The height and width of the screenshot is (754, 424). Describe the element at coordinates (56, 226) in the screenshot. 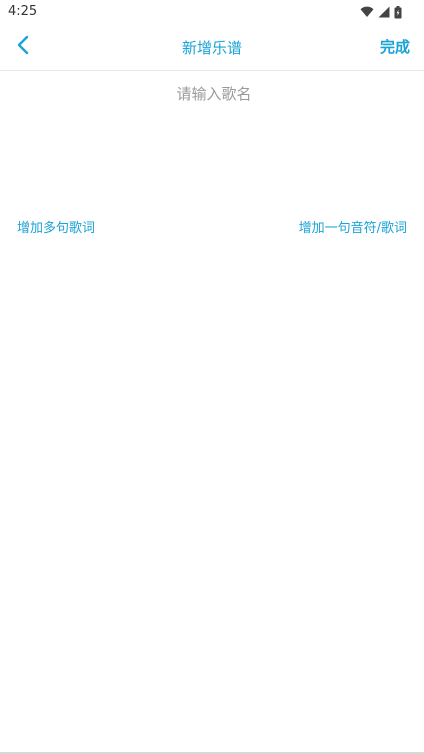

I see `add-multiple-lyrics-button: 增加多句歌词` at that location.